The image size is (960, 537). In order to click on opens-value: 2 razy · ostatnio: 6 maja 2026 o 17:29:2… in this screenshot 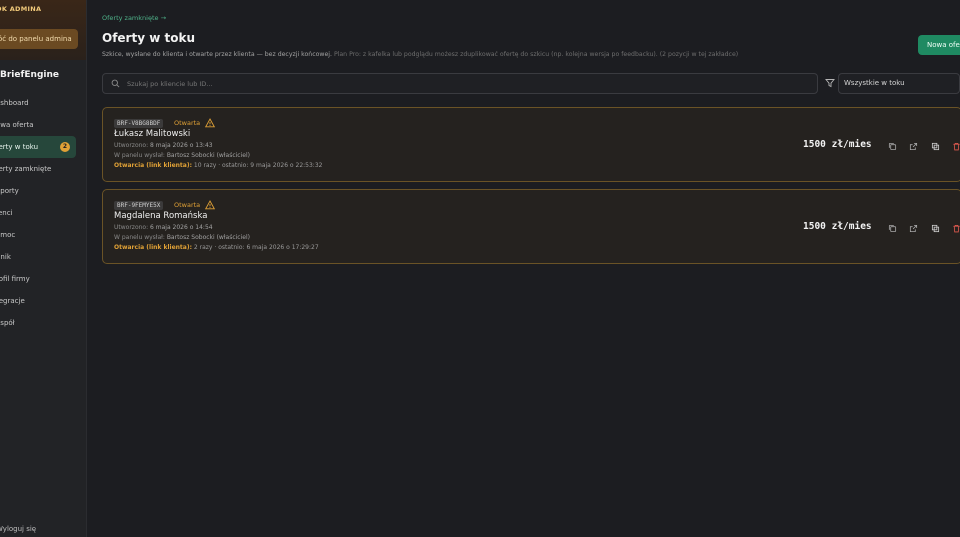, I will do `click(256, 247)`.